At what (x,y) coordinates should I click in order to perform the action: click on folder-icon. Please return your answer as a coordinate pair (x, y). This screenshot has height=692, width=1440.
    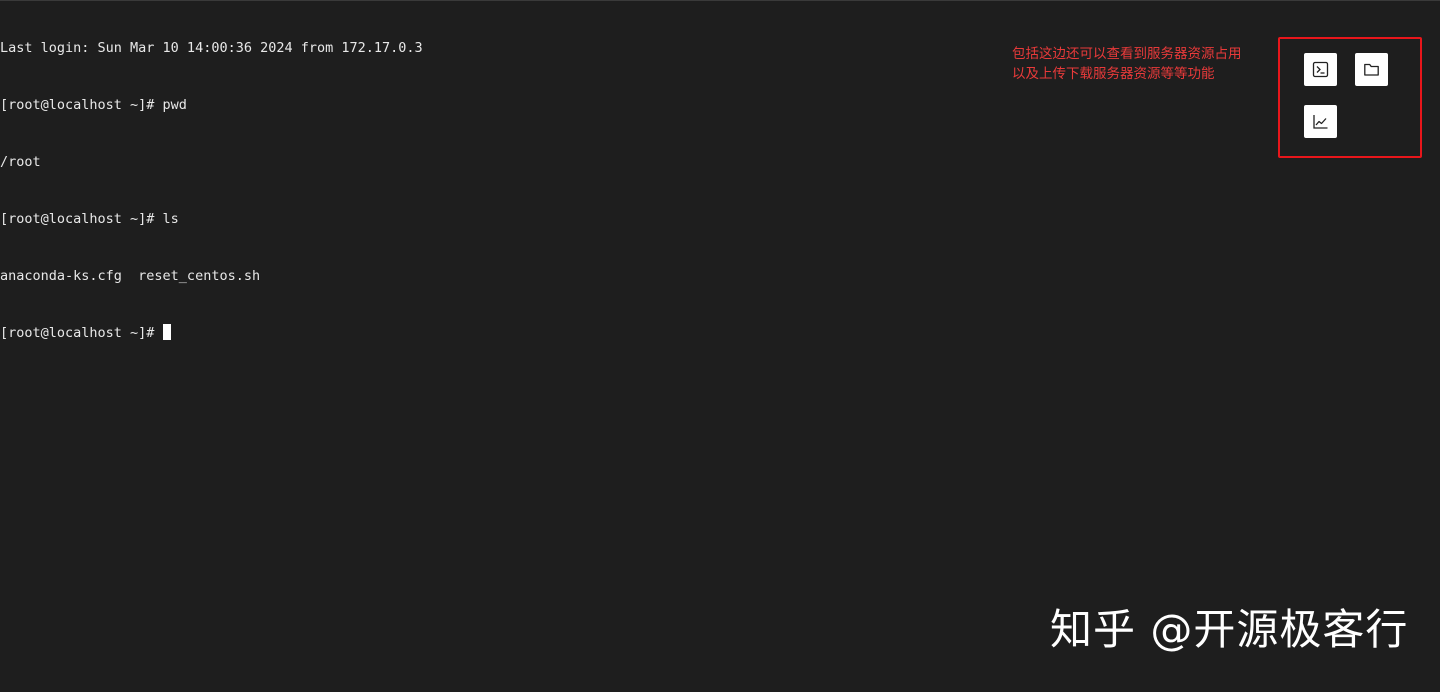
    Looking at the image, I should click on (1371, 69).